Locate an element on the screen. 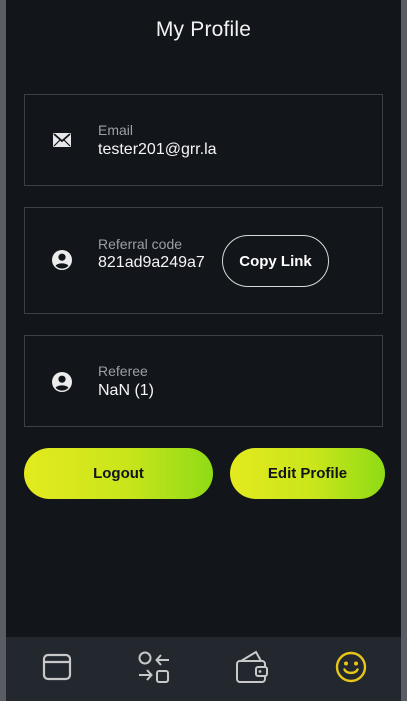 The height and width of the screenshot is (701, 407). referral-code-value: 821ad9a249a7 is located at coordinates (151, 262).